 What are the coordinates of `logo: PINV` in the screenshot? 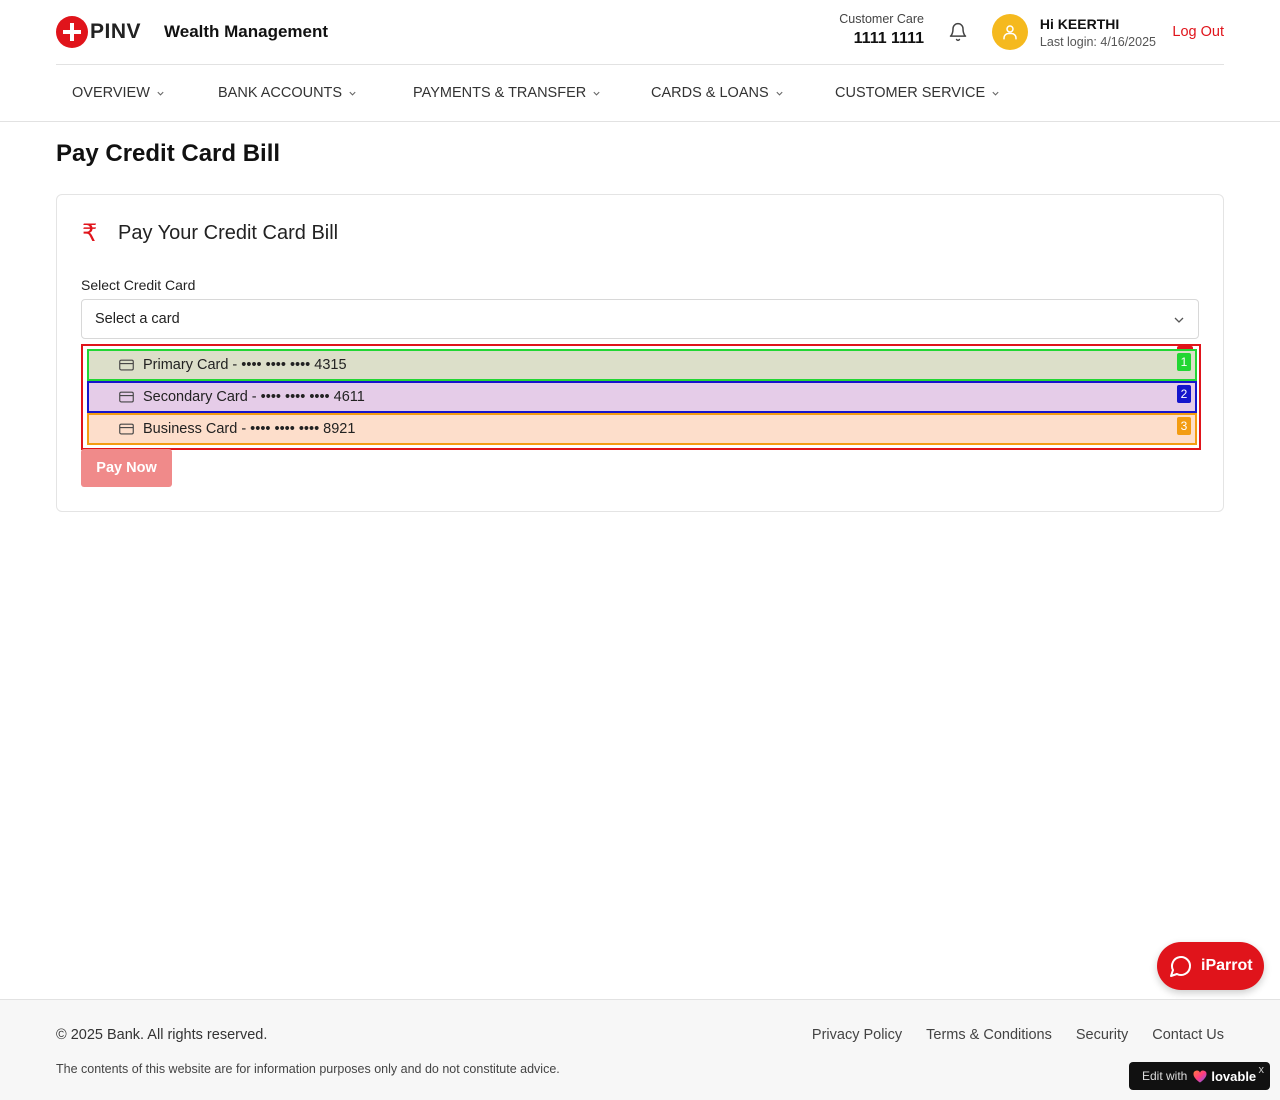 It's located at (98, 32).